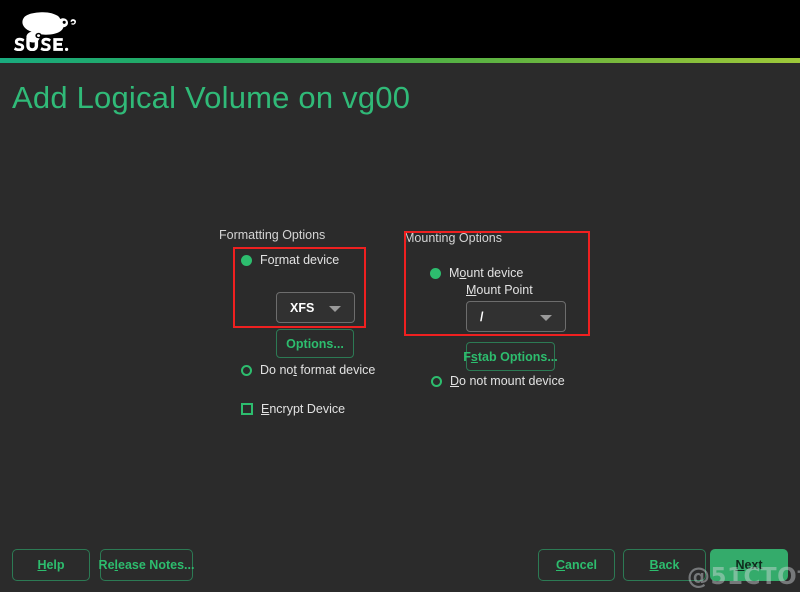 The image size is (800, 592). Describe the element at coordinates (453, 238) in the screenshot. I see `mounting-options-label: Mounting Options` at that location.